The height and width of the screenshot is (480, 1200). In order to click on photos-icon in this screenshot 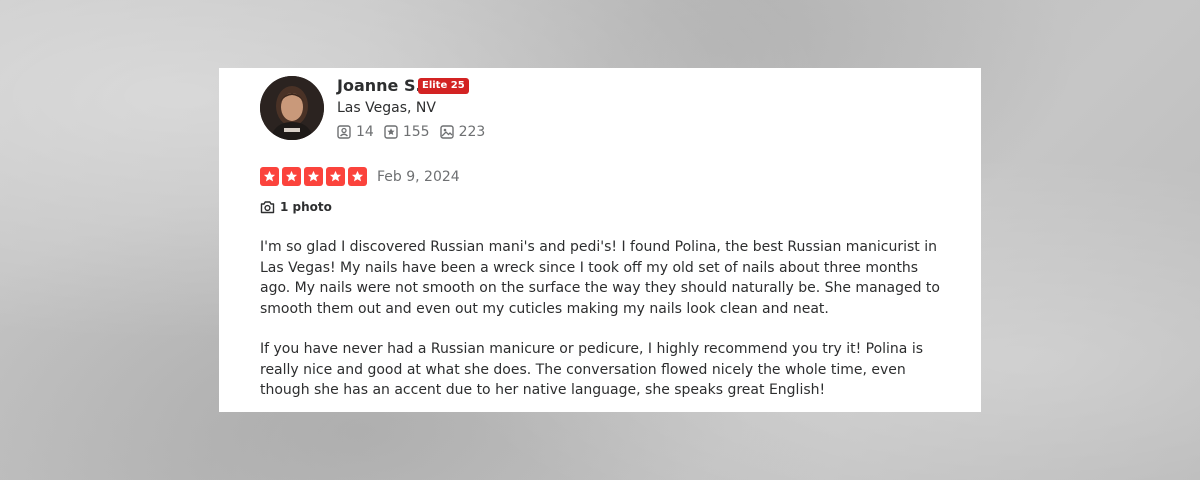, I will do `click(446, 132)`.